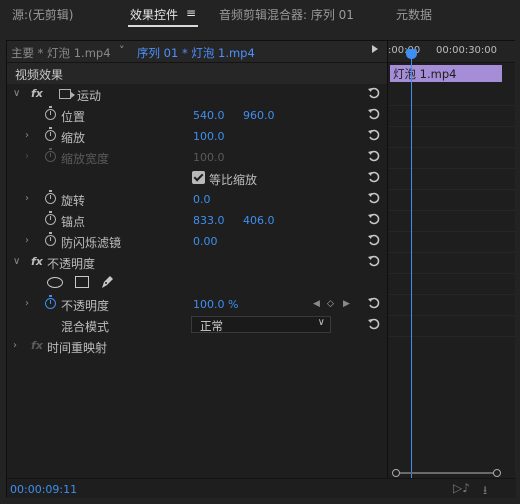  Describe the element at coordinates (61, 53) in the screenshot. I see `source-clip-label: 主要 * 灯泡 1.mp4` at that location.